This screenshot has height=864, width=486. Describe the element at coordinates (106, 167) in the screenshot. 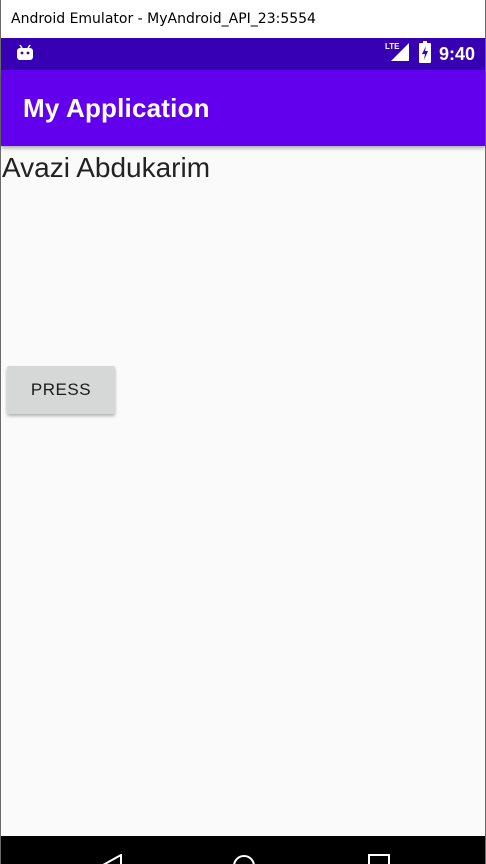

I see `name-text: Avazi Abdukarim` at that location.